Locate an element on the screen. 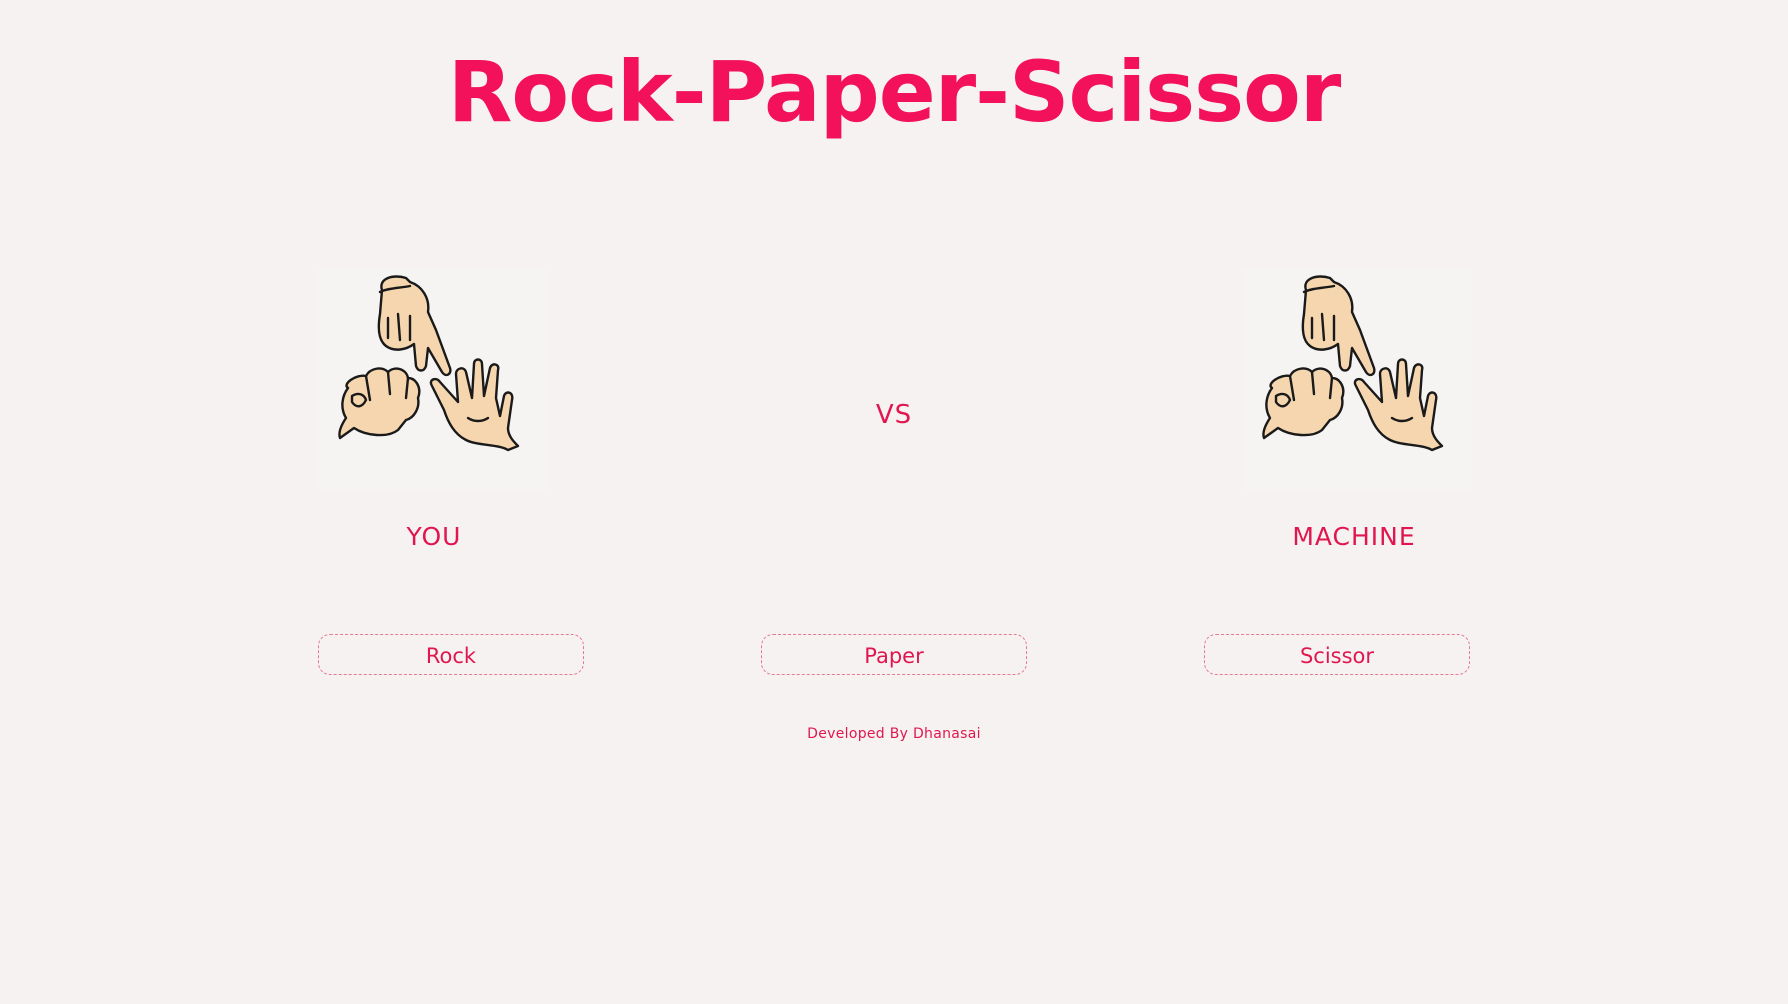 This screenshot has height=1004, width=1788. you-hands-image is located at coordinates (433, 379).